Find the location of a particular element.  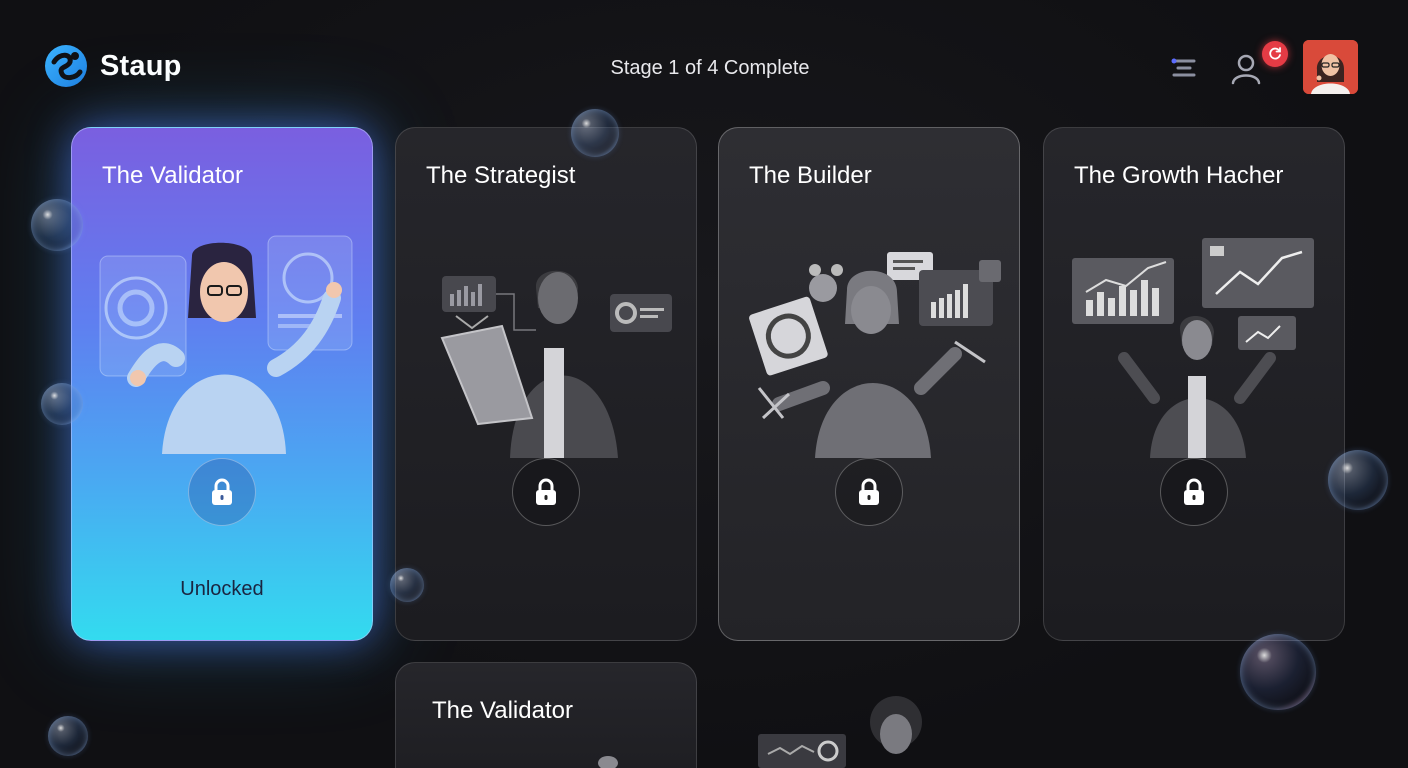

card-title: The Strategist is located at coordinates (501, 175).